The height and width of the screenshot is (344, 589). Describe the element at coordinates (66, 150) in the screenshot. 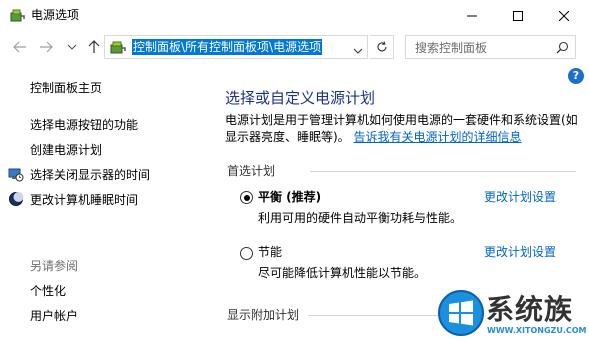

I see `sidebar-item-create-plan: 创建电源计划` at that location.